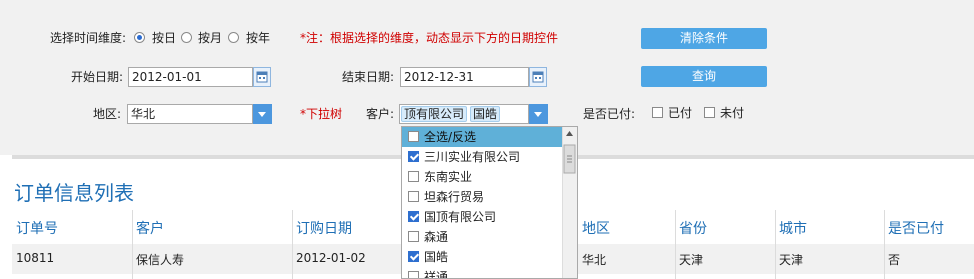  What do you see at coordinates (894, 260) in the screenshot?
I see `cell-paid: 否` at bounding box center [894, 260].